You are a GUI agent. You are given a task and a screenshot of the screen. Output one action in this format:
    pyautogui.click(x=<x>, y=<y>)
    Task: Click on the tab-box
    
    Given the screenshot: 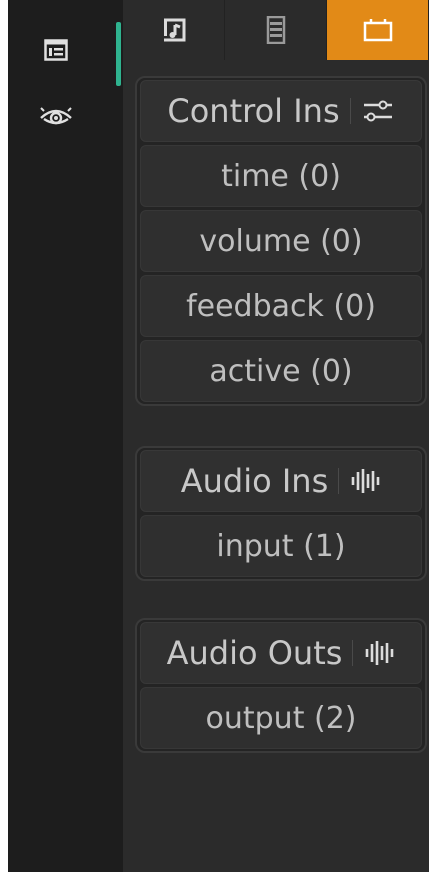 What is the action you would take?
    pyautogui.click(x=378, y=30)
    